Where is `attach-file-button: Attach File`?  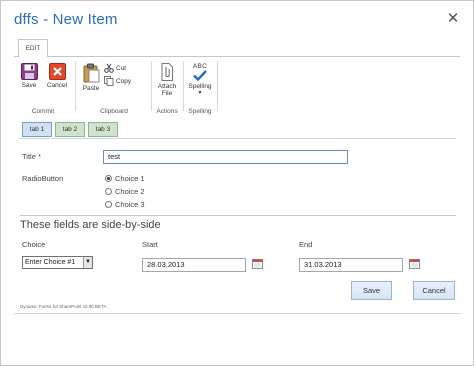
attach-file-button: Attach File is located at coordinates (167, 80).